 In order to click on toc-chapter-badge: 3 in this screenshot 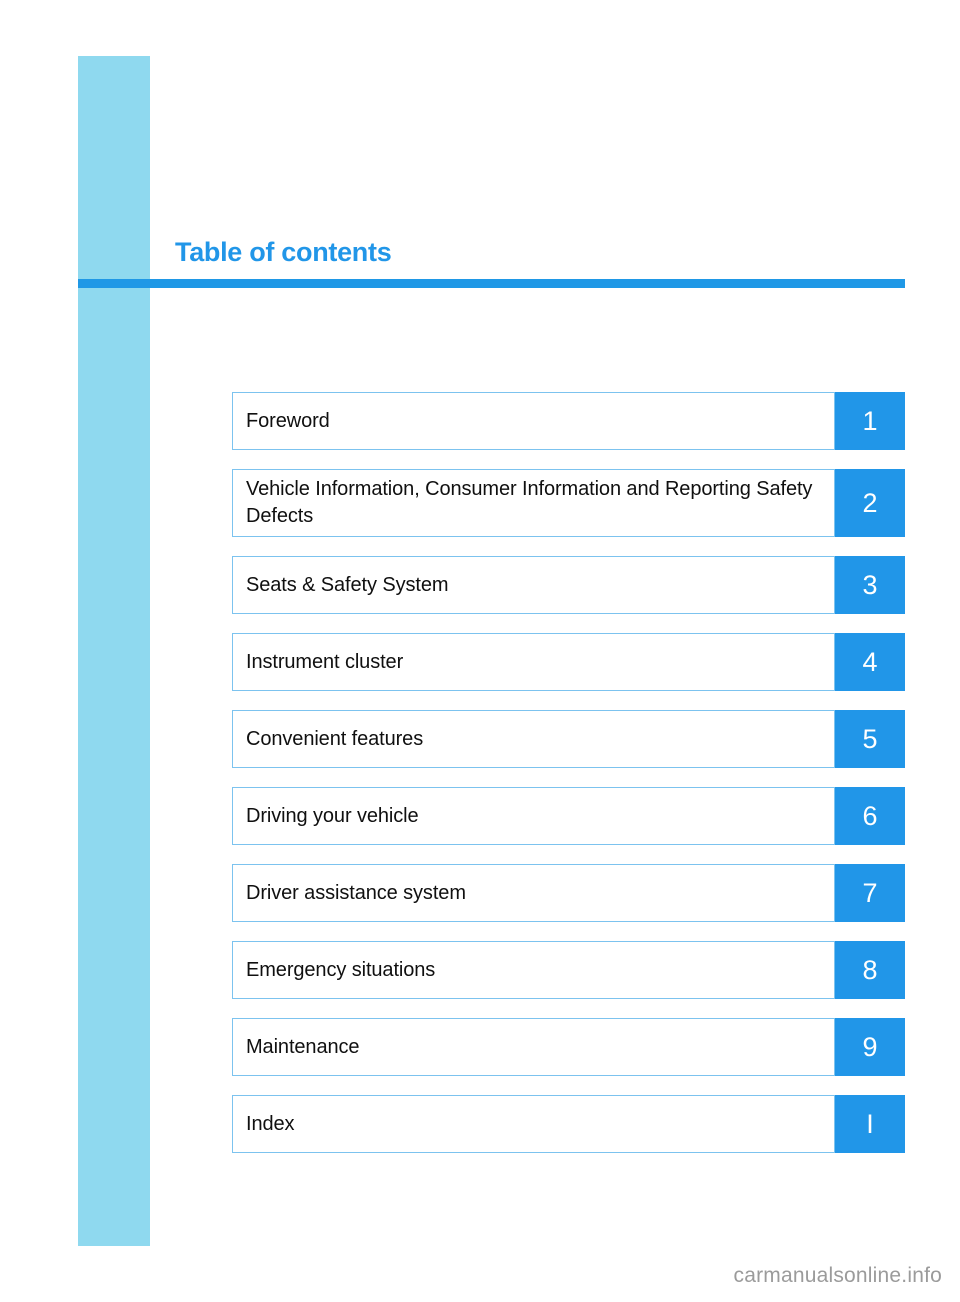, I will do `click(870, 585)`.